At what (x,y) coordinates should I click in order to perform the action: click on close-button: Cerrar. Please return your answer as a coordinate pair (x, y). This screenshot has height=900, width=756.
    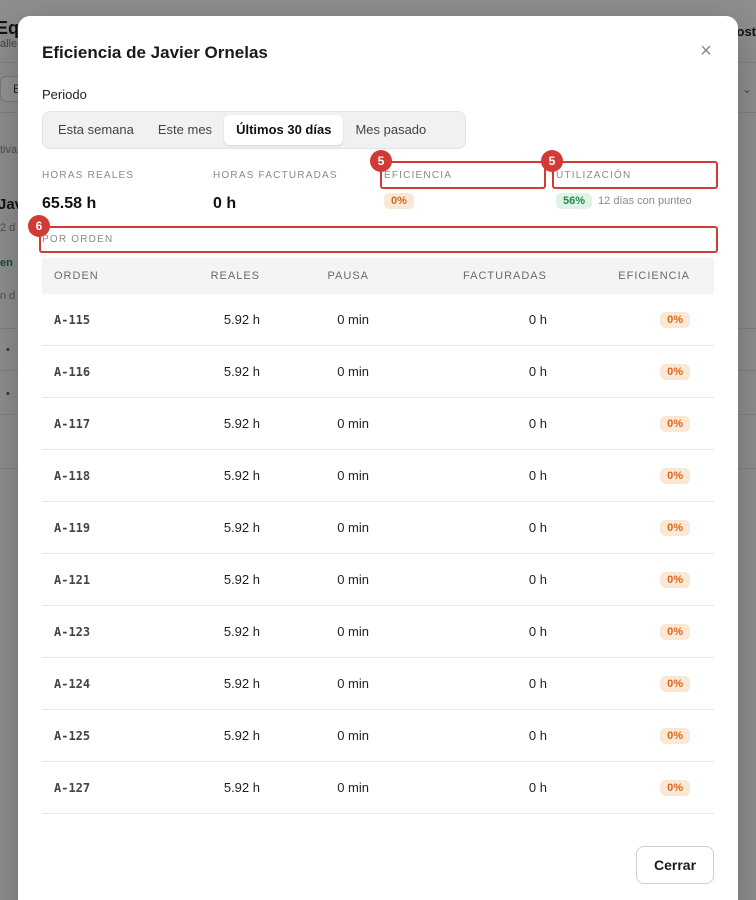
    Looking at the image, I should click on (675, 865).